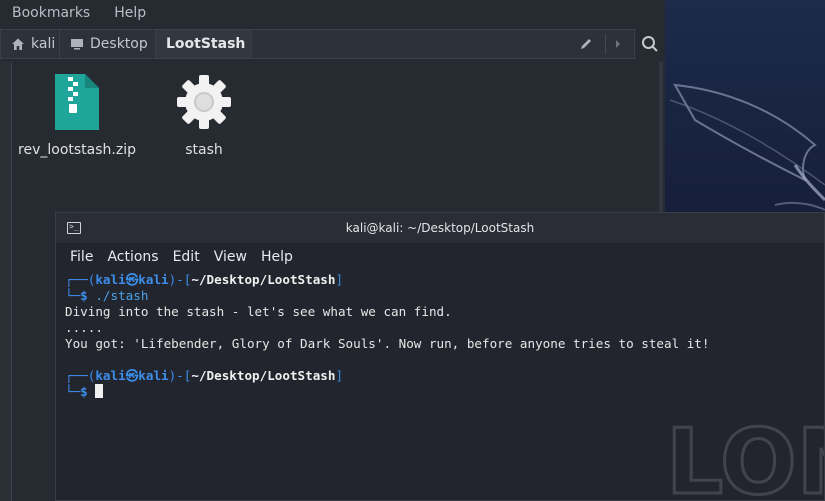 Image resolution: width=825 pixels, height=501 pixels. I want to click on file-name: rev_lootstash.zip, so click(77, 150).